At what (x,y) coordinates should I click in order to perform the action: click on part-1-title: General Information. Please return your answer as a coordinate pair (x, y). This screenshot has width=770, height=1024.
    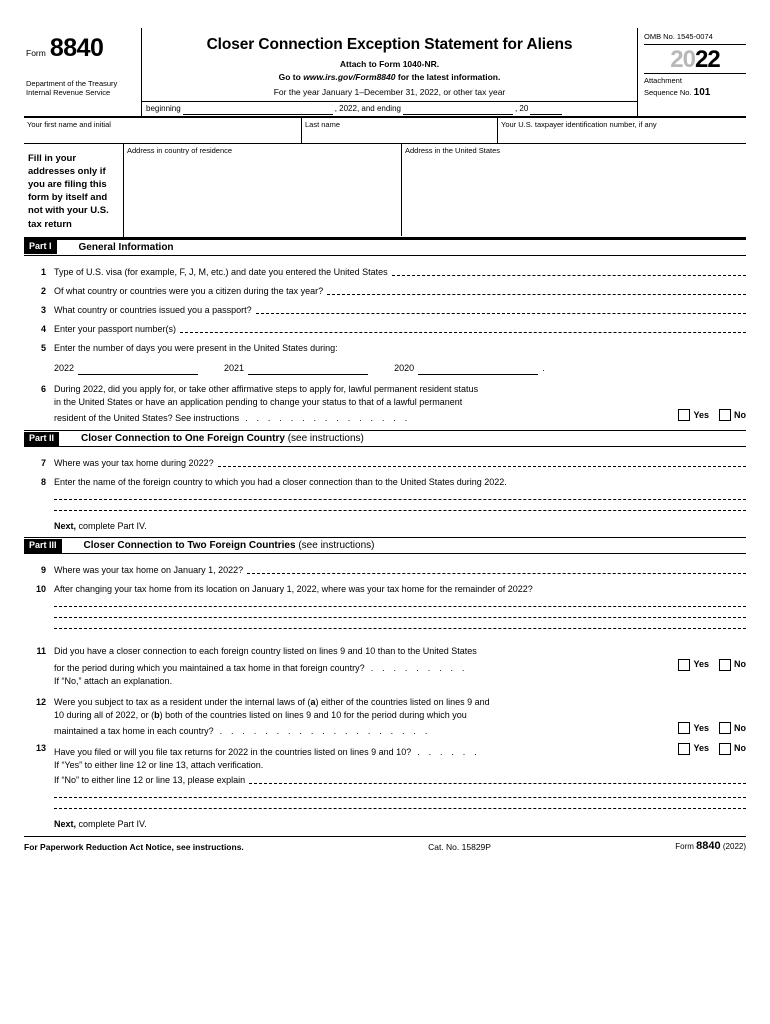
    Looking at the image, I should click on (126, 247).